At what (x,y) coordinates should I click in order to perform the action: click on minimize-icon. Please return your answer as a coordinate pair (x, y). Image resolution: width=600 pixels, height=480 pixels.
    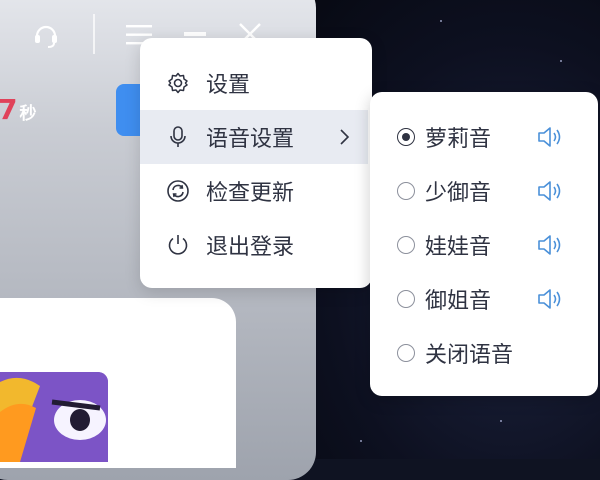
    Looking at the image, I should click on (195, 34).